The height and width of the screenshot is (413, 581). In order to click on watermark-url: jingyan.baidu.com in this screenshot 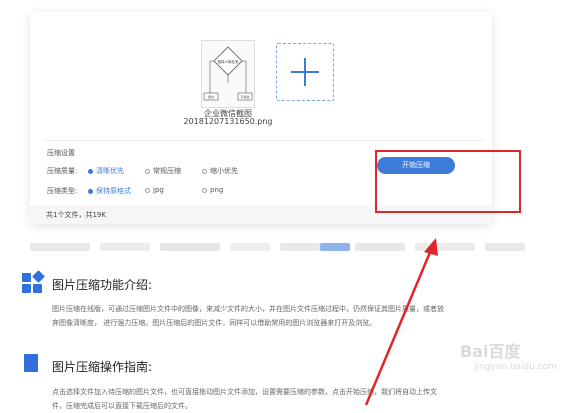, I will do `click(516, 367)`.